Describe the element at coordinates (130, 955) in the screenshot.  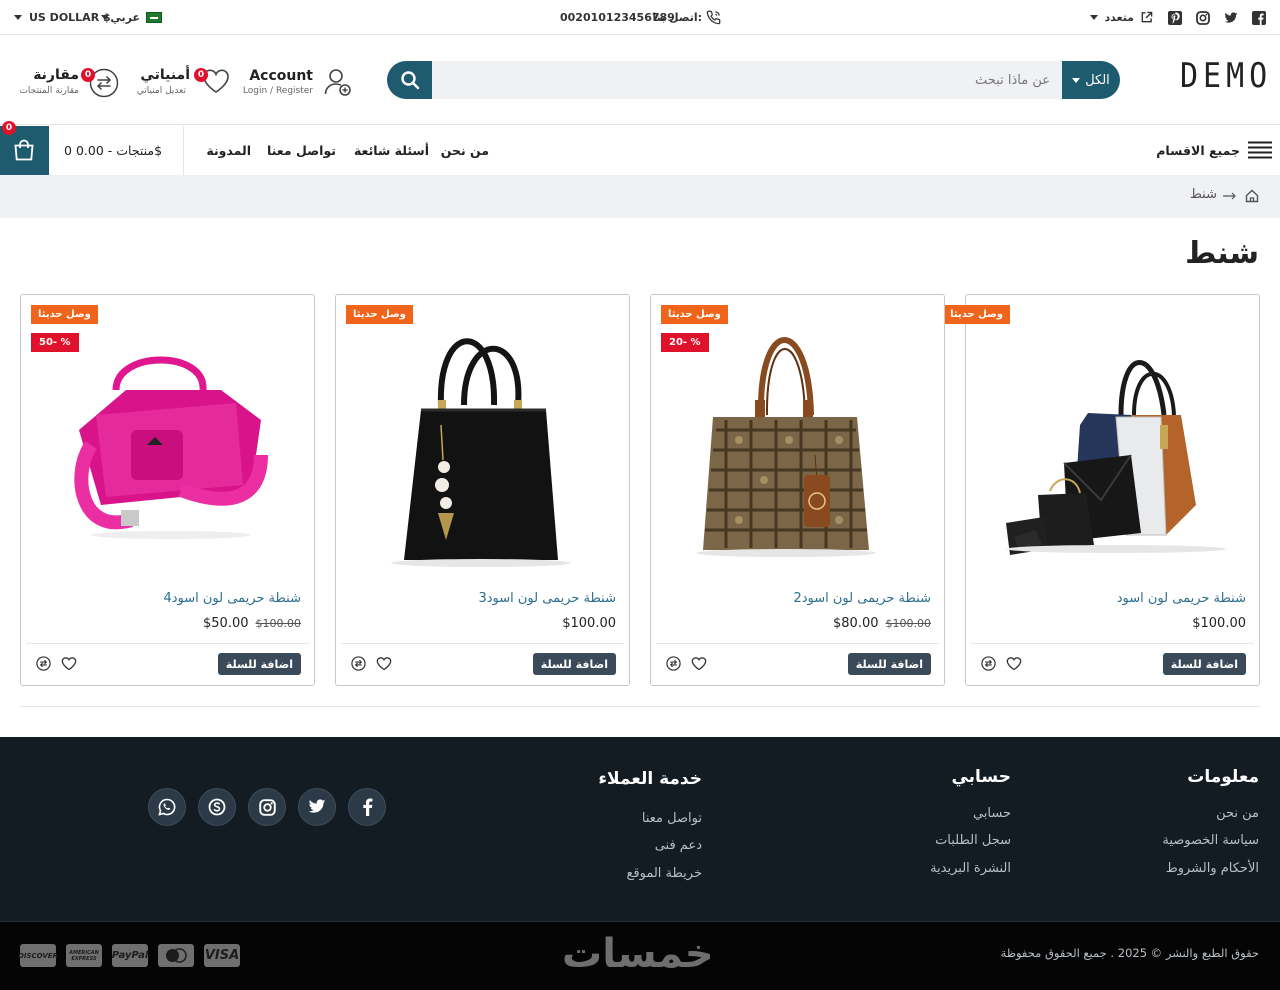
I see `paypal-logo: PayPal` at that location.